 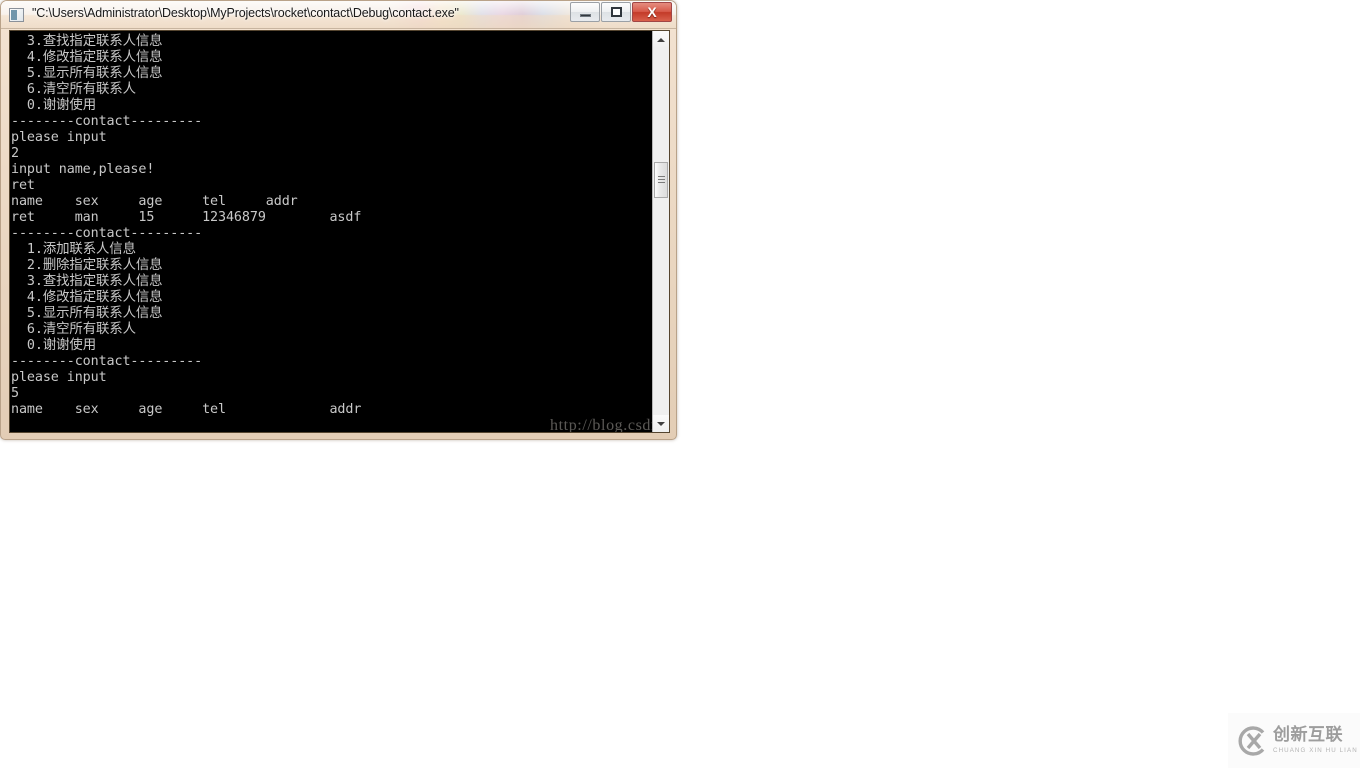 I want to click on maximize-button, so click(x=616, y=12).